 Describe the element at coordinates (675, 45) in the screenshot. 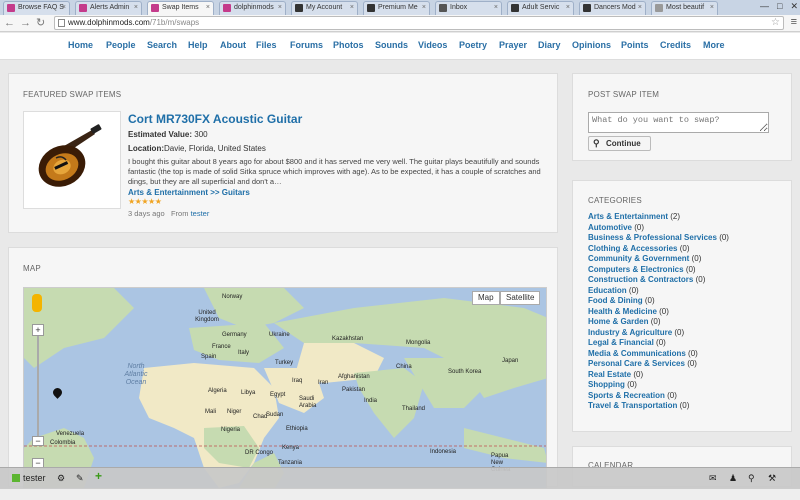

I see `nav-link-credits: Credits` at that location.